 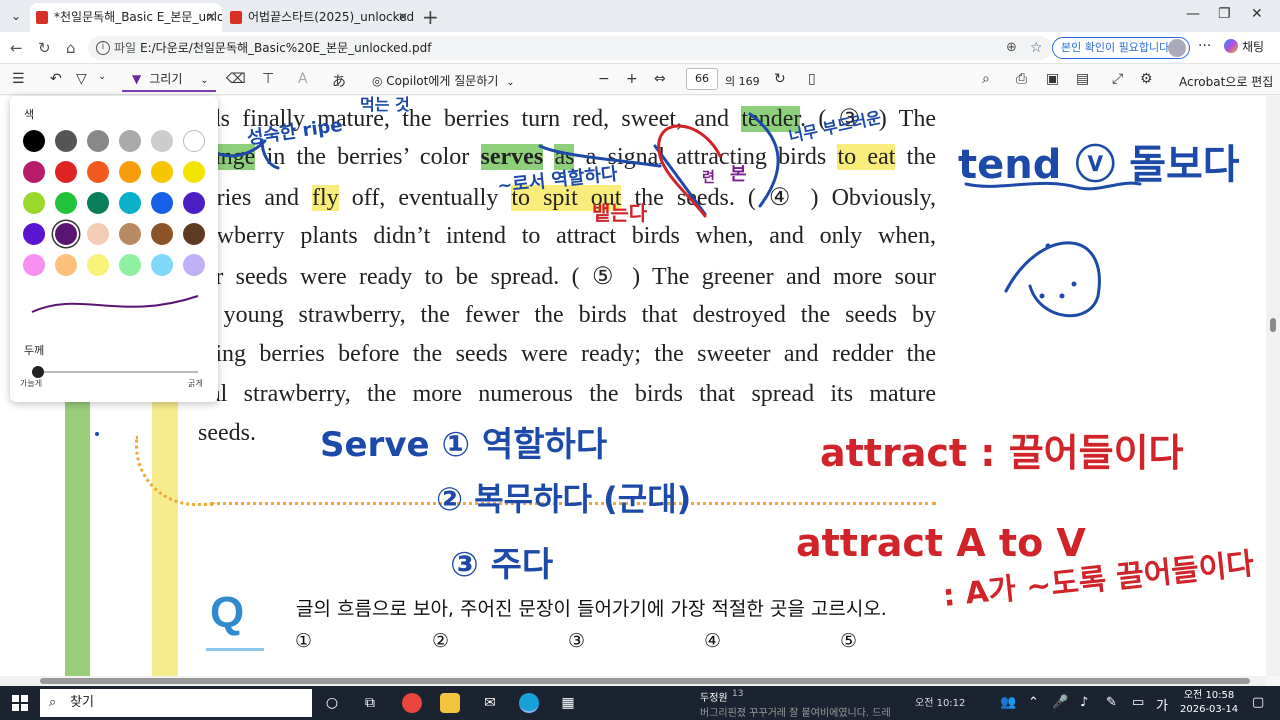 I want to click on tab-pdf-1: *천일문독해_Basic E_본문_unlocked ✕, so click(x=126, y=17).